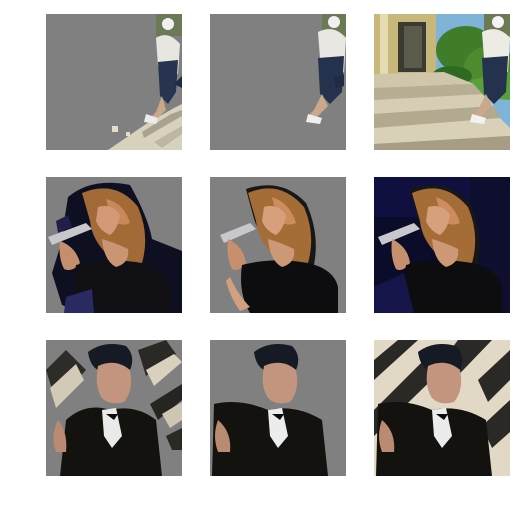 The width and height of the screenshot is (520, 510). I want to click on singer-original, so click(442, 245).